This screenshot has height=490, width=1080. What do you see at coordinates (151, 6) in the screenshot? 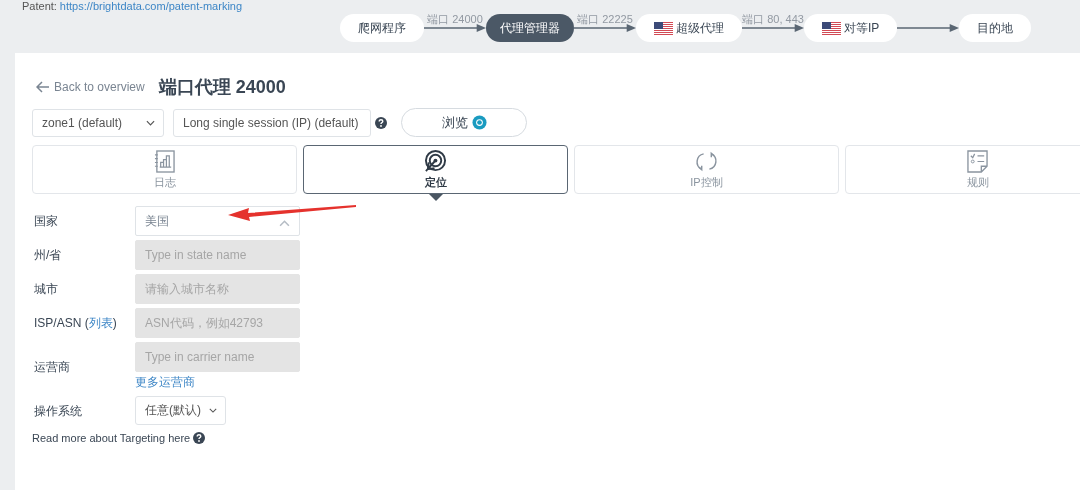
I see `patent-link: https://brightdata.com/patent-marking` at bounding box center [151, 6].